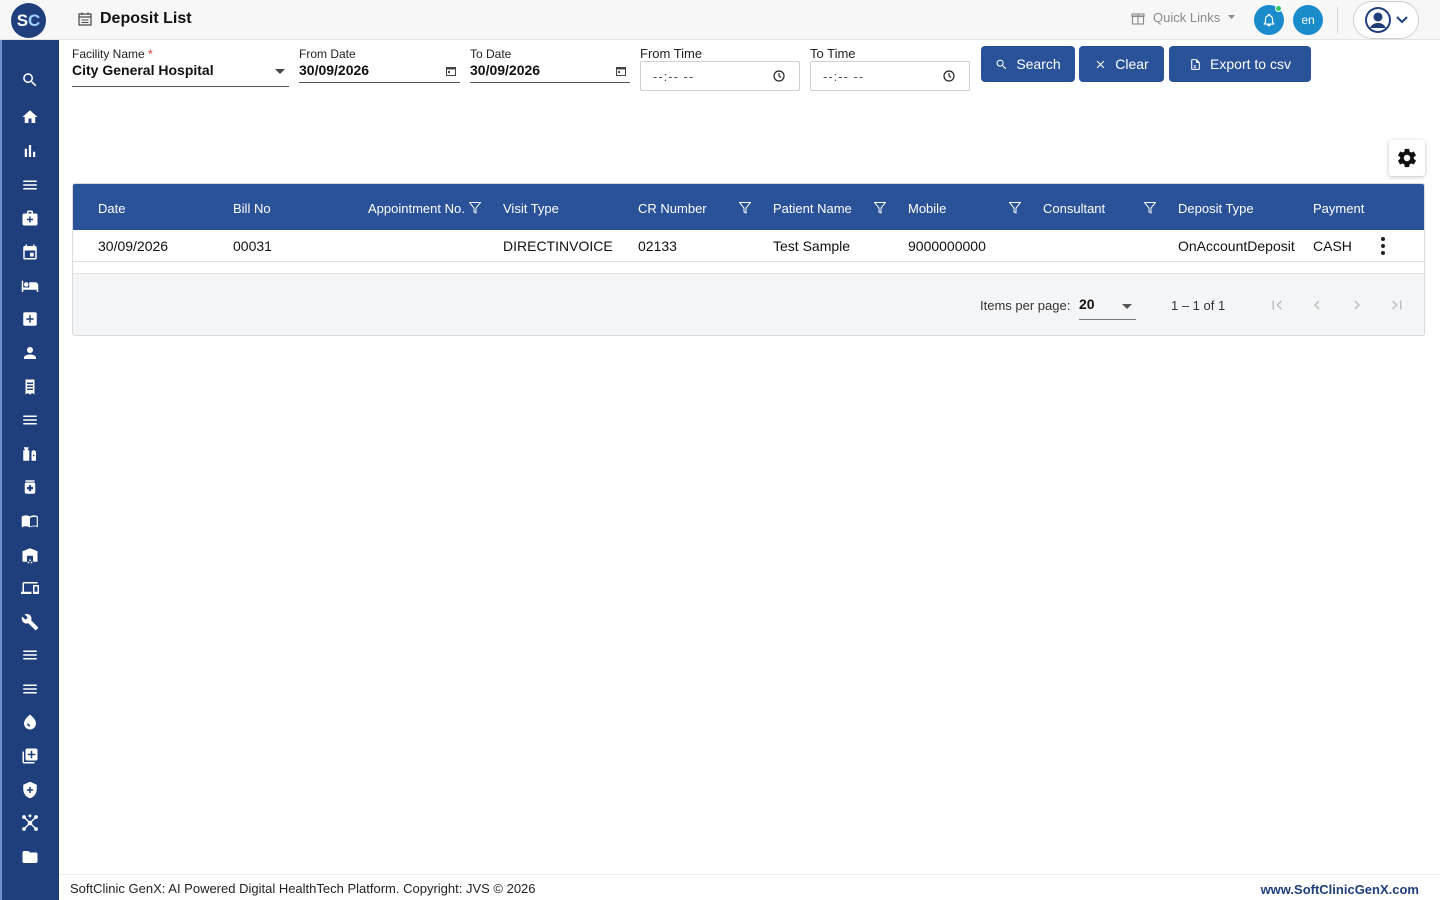 The width and height of the screenshot is (1440, 900). I want to click on facility-select: Facility Name * City General Hospital, so click(180, 67).